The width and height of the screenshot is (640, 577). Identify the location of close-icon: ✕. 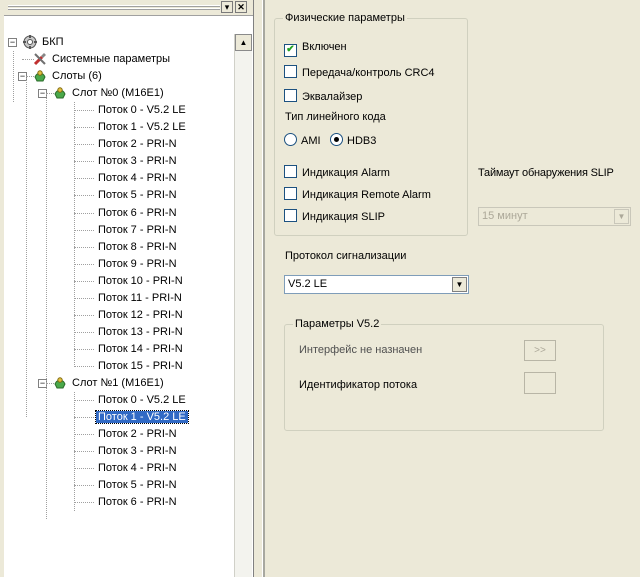
(241, 7).